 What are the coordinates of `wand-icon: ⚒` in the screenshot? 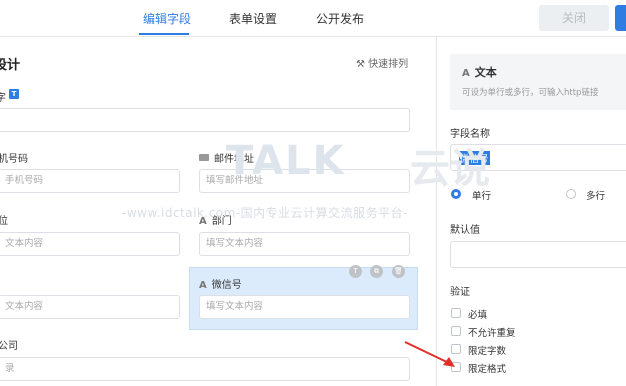 It's located at (362, 64).